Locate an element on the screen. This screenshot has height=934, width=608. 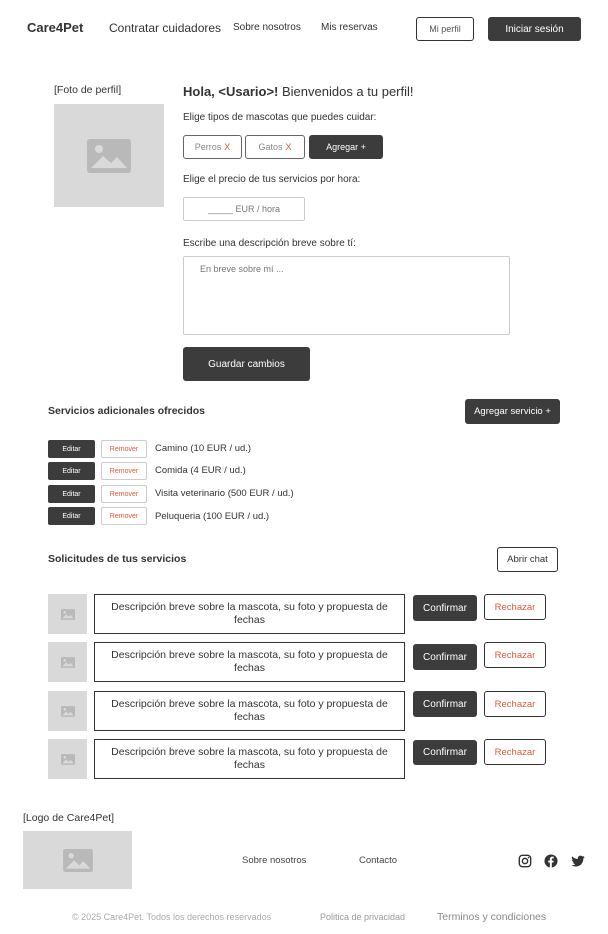
footer-link-sobre-nosotros: Sobre nosotros is located at coordinates (274, 860).